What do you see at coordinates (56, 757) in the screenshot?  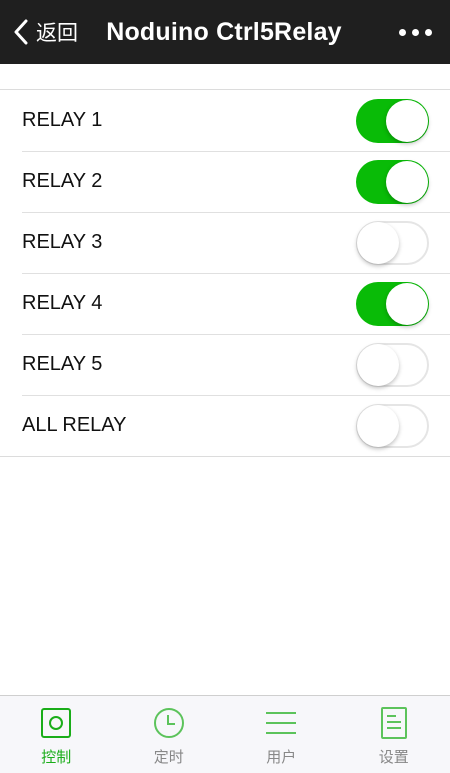 I see `tab-label: 控制` at bounding box center [56, 757].